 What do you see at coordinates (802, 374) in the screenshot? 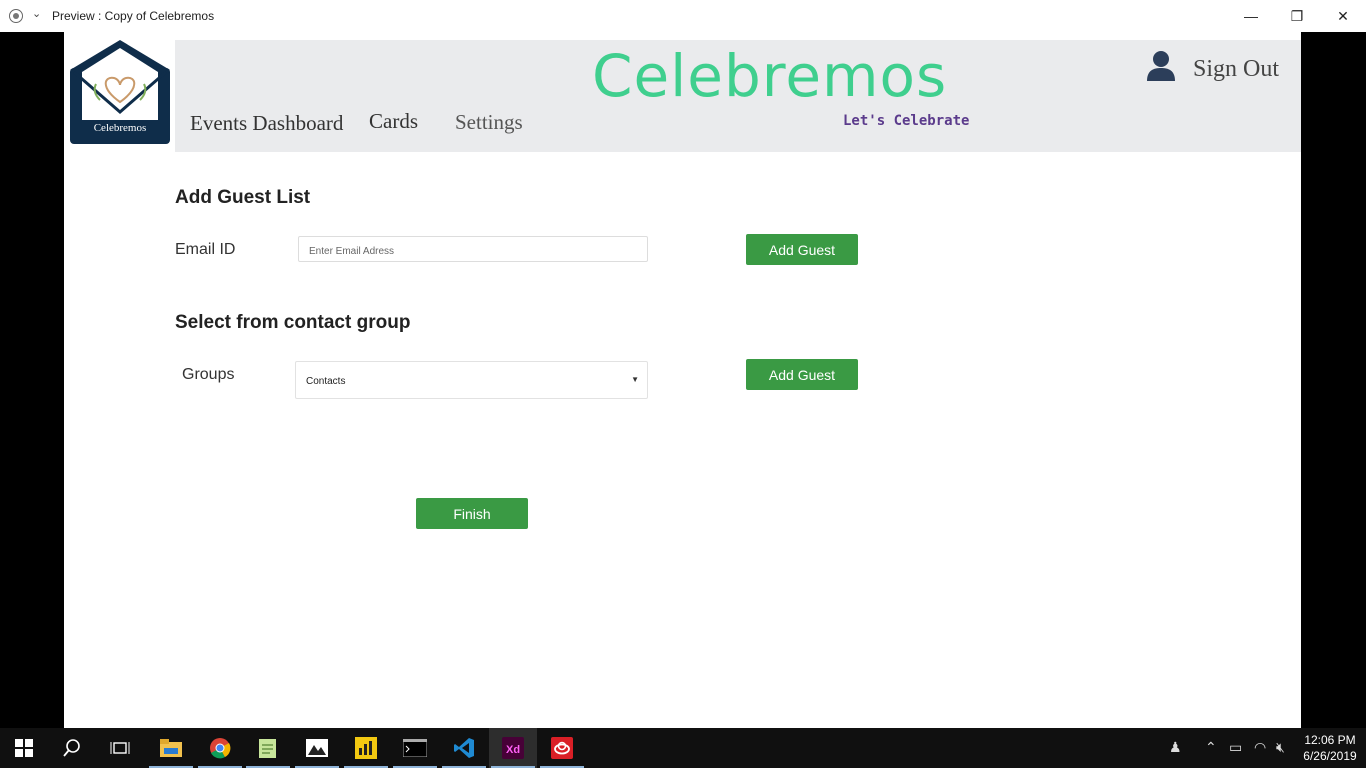
I see `add-guest-from-group-button: Add Guest` at bounding box center [802, 374].